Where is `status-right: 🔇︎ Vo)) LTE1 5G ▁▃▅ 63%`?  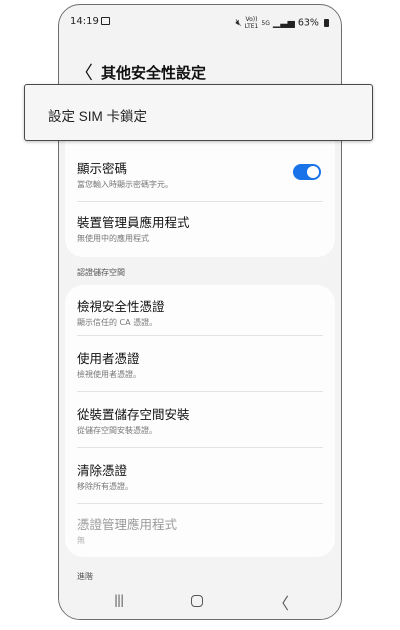
status-right: 🔇︎ Vo)) LTE1 5G ▁▃▅ 63% is located at coordinates (282, 23).